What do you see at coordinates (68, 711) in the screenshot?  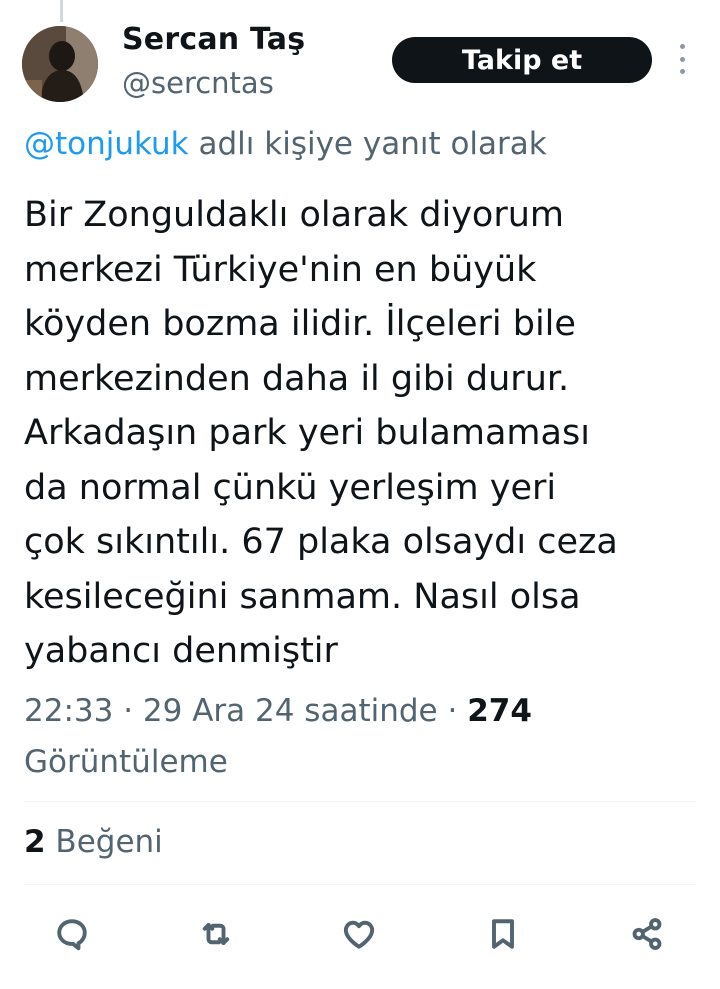 I see `tweet-time: 22:33` at bounding box center [68, 711].